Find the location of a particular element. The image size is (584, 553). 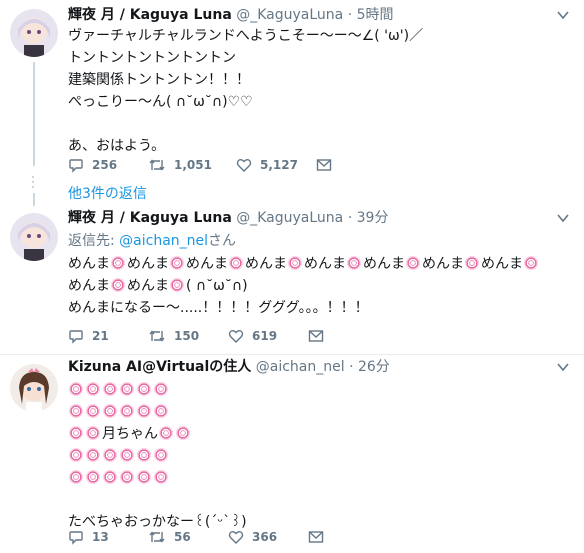

menma-line-1: めんま めんま めんま めんま めんま めんま めんま めんま is located at coordinates (319, 264).